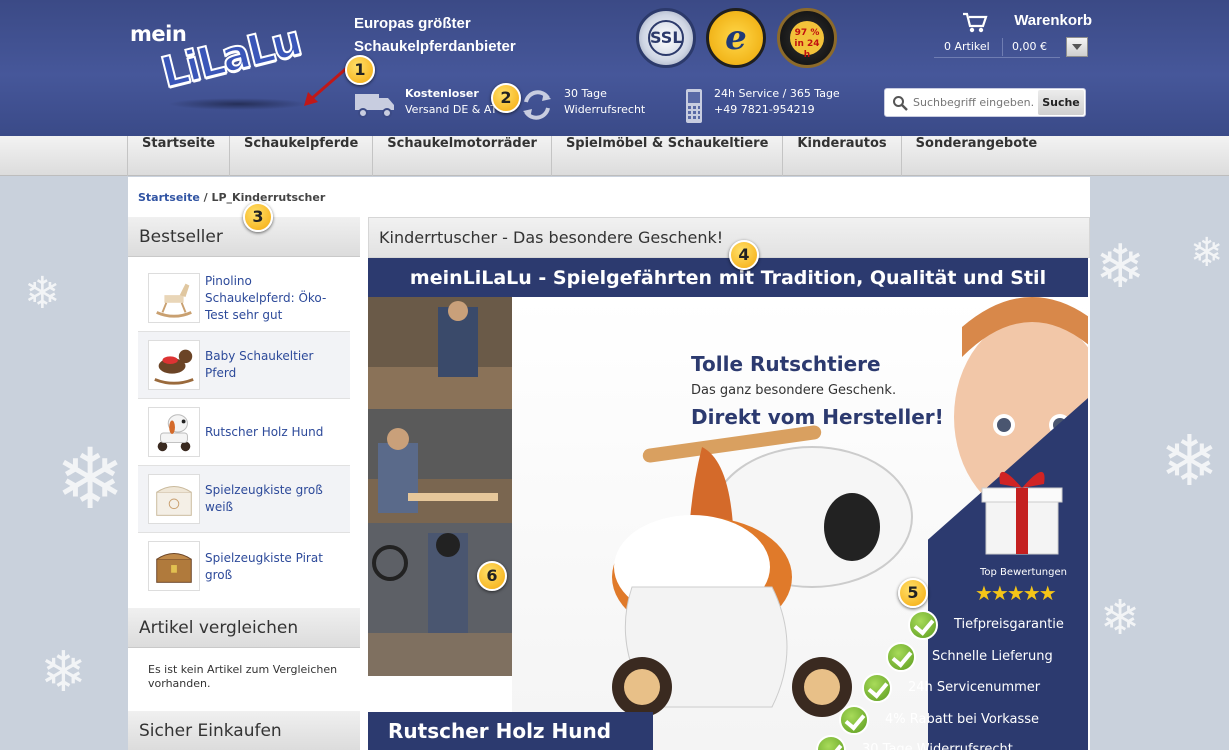  Describe the element at coordinates (302, 156) in the screenshot. I see `nav-item-schaukelpferde: Schaukelpferde` at that location.